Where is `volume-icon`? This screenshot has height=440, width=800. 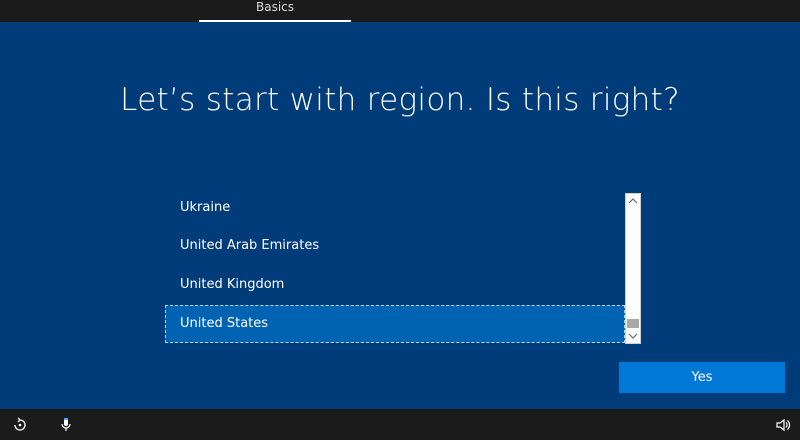
volume-icon is located at coordinates (783, 425).